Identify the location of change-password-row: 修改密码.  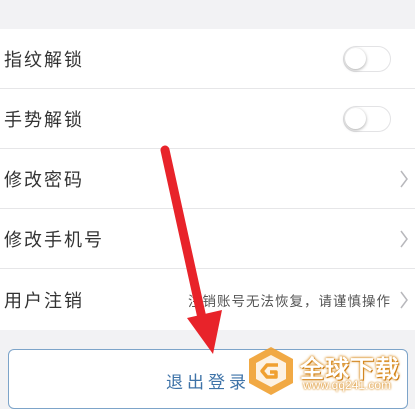
(207, 179).